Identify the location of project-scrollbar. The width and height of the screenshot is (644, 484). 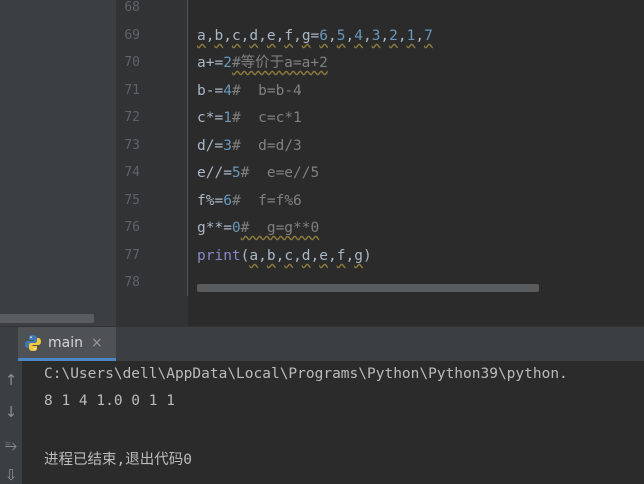
(47, 318).